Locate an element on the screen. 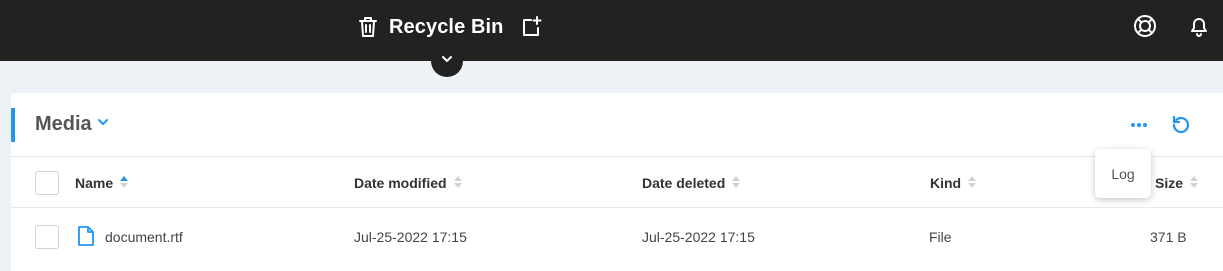 The width and height of the screenshot is (1223, 271). trash-icon is located at coordinates (368, 27).